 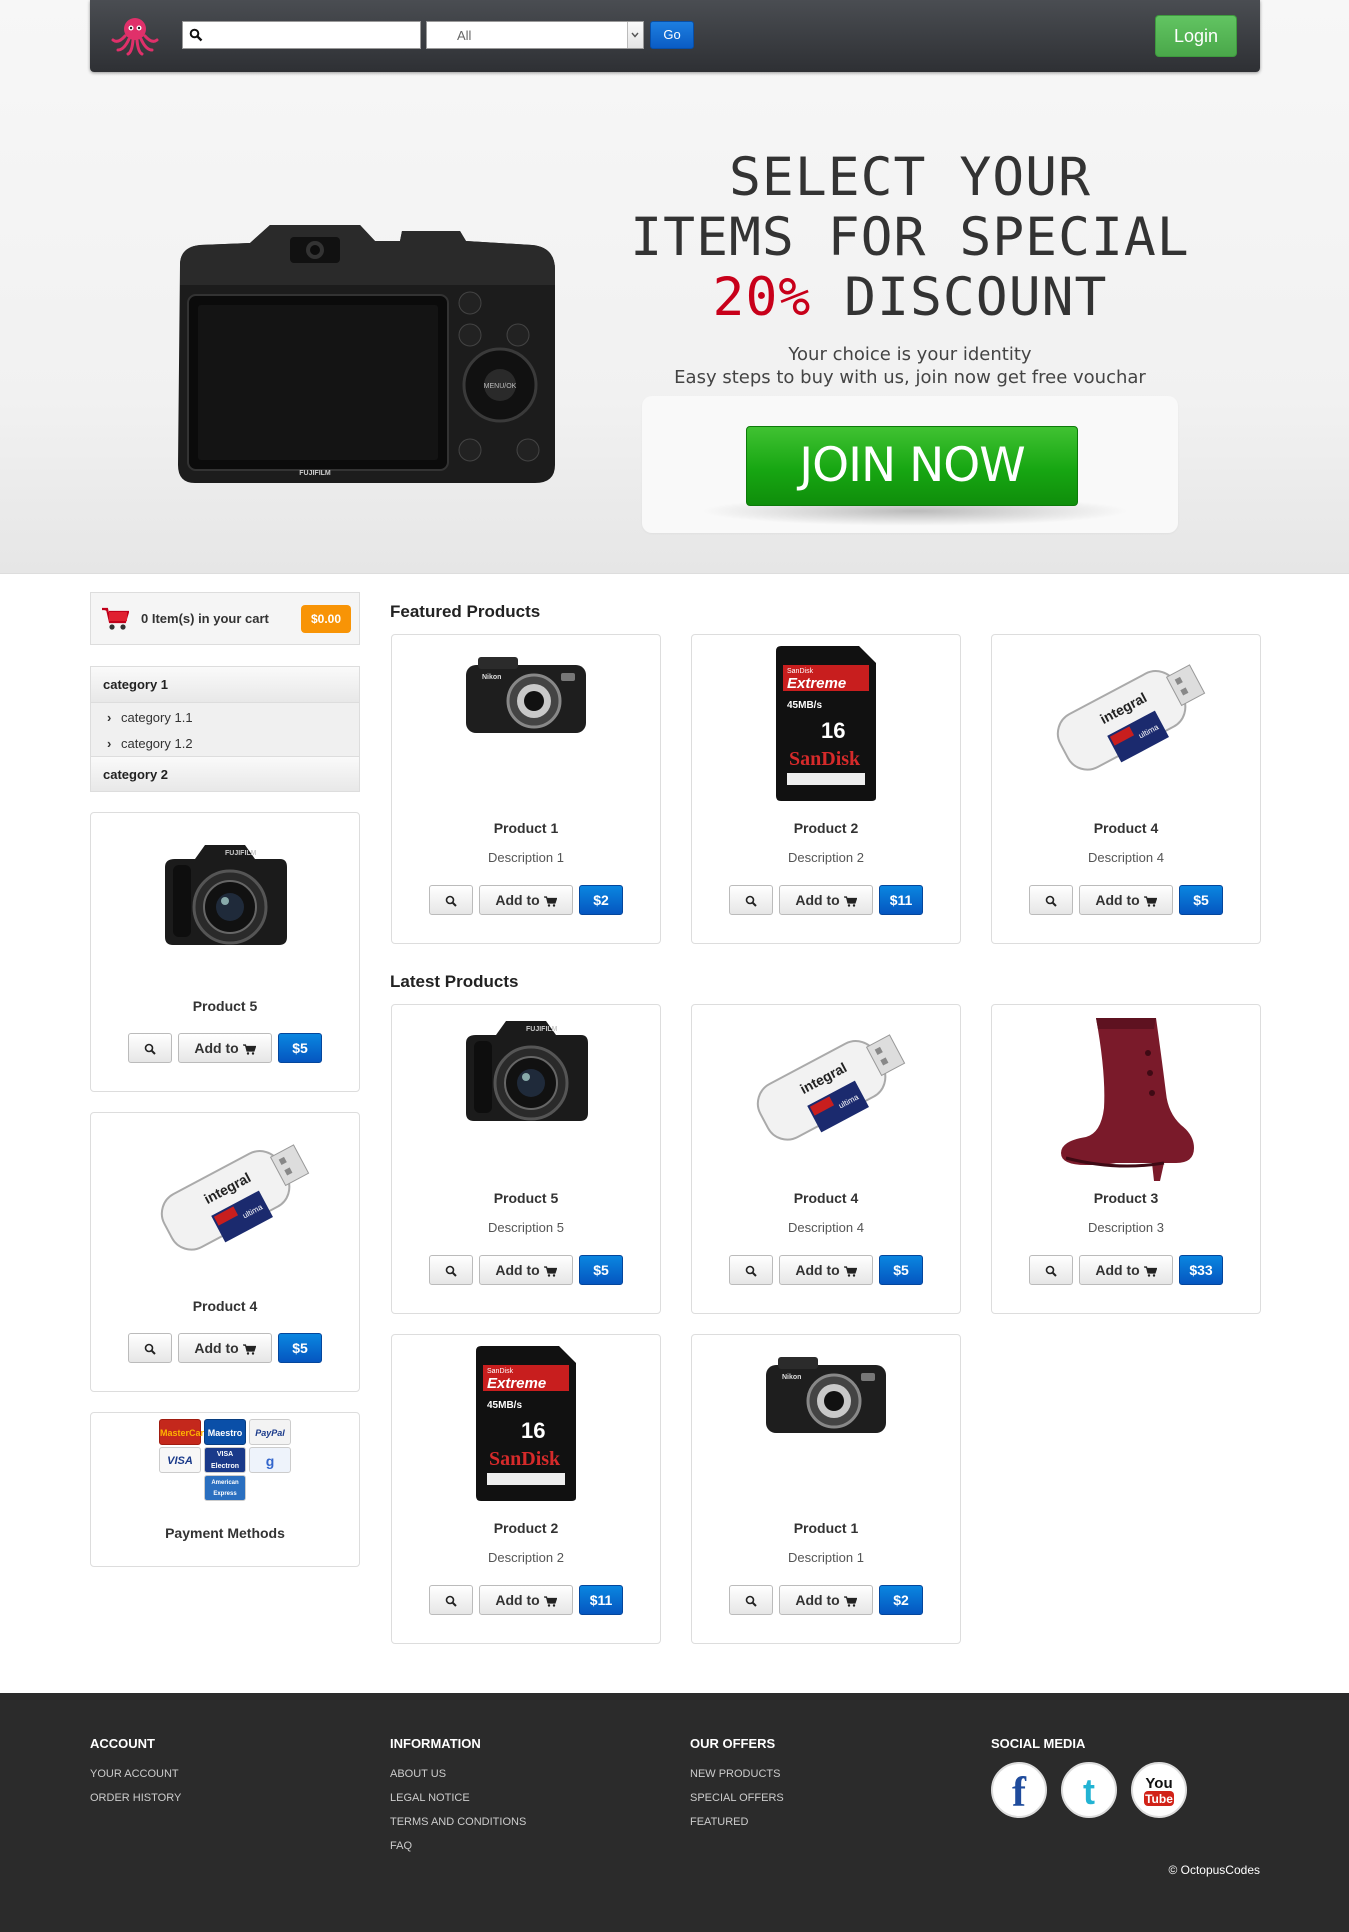 I want to click on product-card: Nikon Product 1 Description 1 Add to $2, so click(x=826, y=1489).